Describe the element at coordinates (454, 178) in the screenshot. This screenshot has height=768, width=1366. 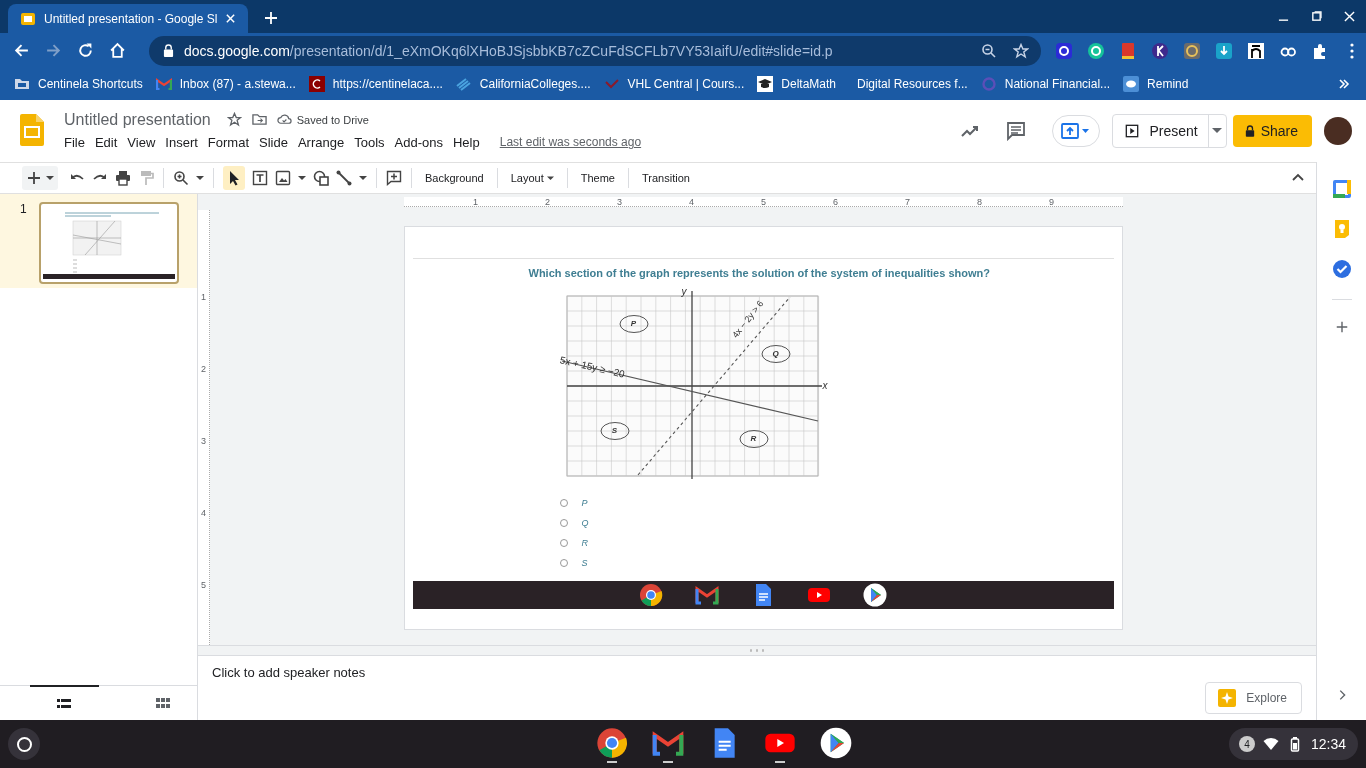
I see `toolbar-button: Background` at that location.